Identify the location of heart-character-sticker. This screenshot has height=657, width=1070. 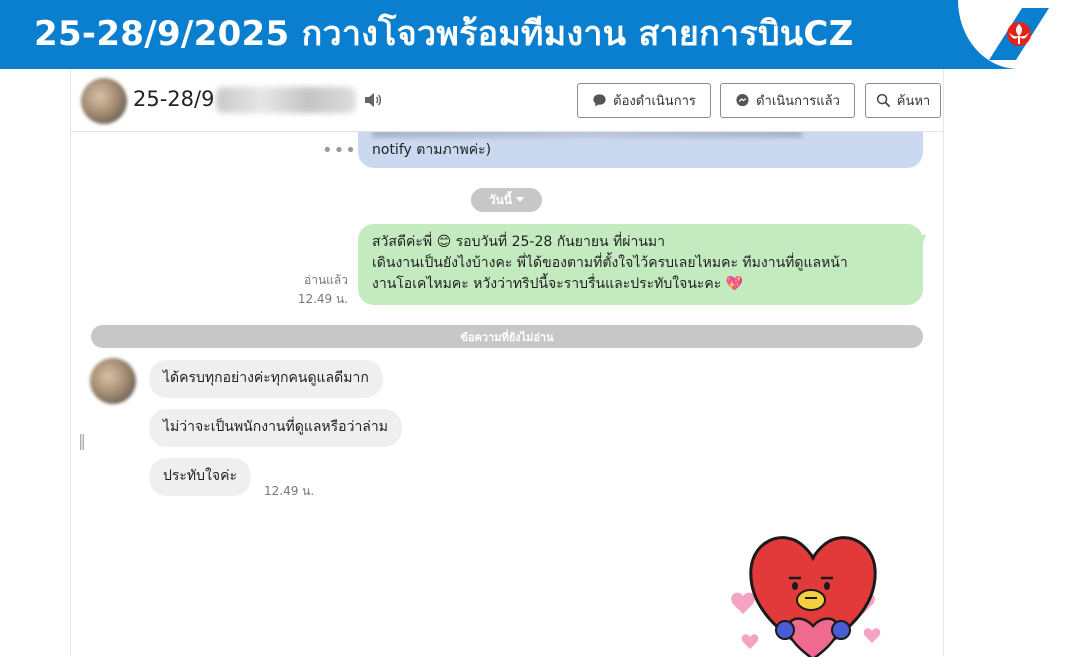
(806, 596).